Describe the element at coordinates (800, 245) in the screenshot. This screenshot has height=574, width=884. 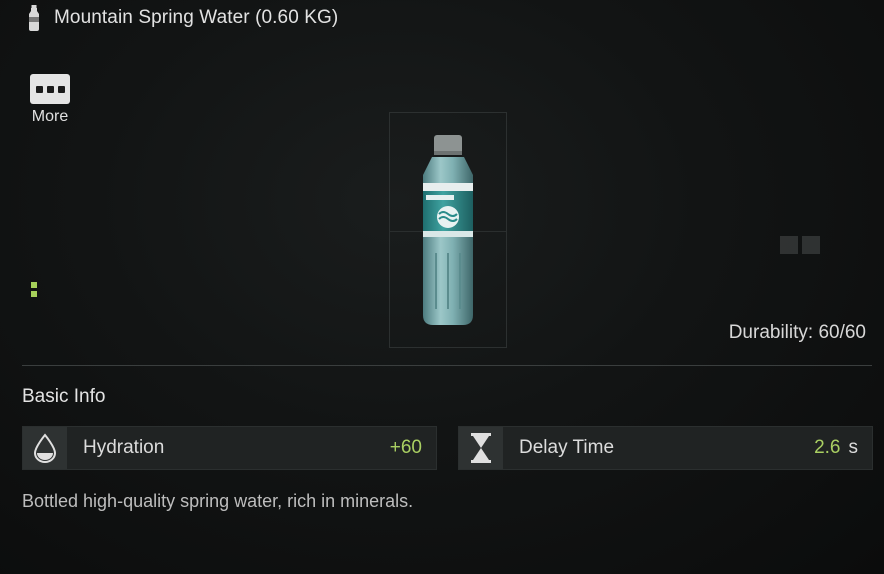
I see `item-tag-icons` at that location.